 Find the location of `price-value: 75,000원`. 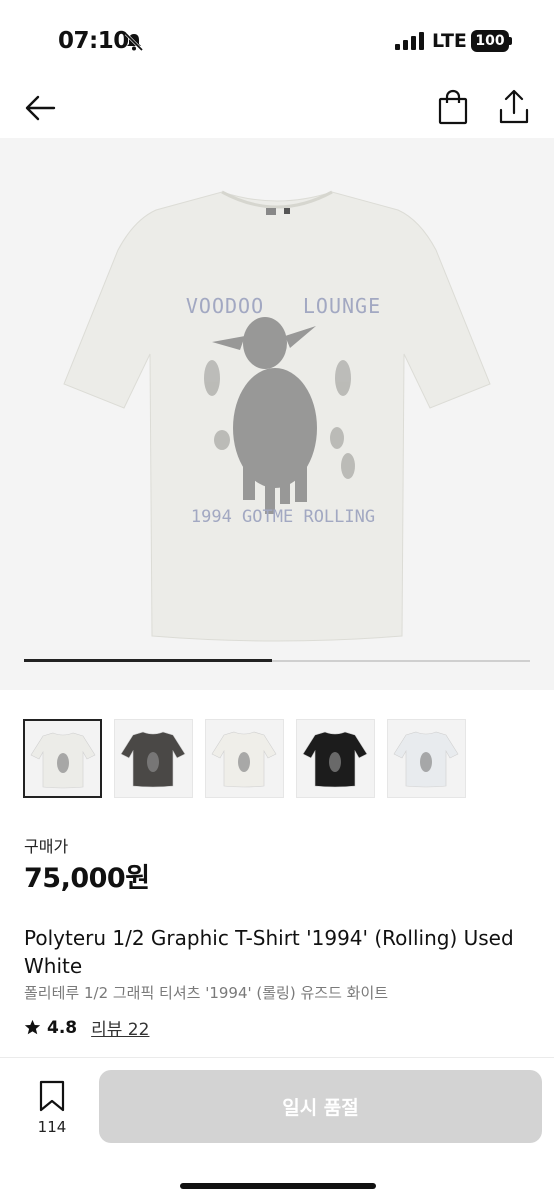

price-value: 75,000원 is located at coordinates (87, 878).